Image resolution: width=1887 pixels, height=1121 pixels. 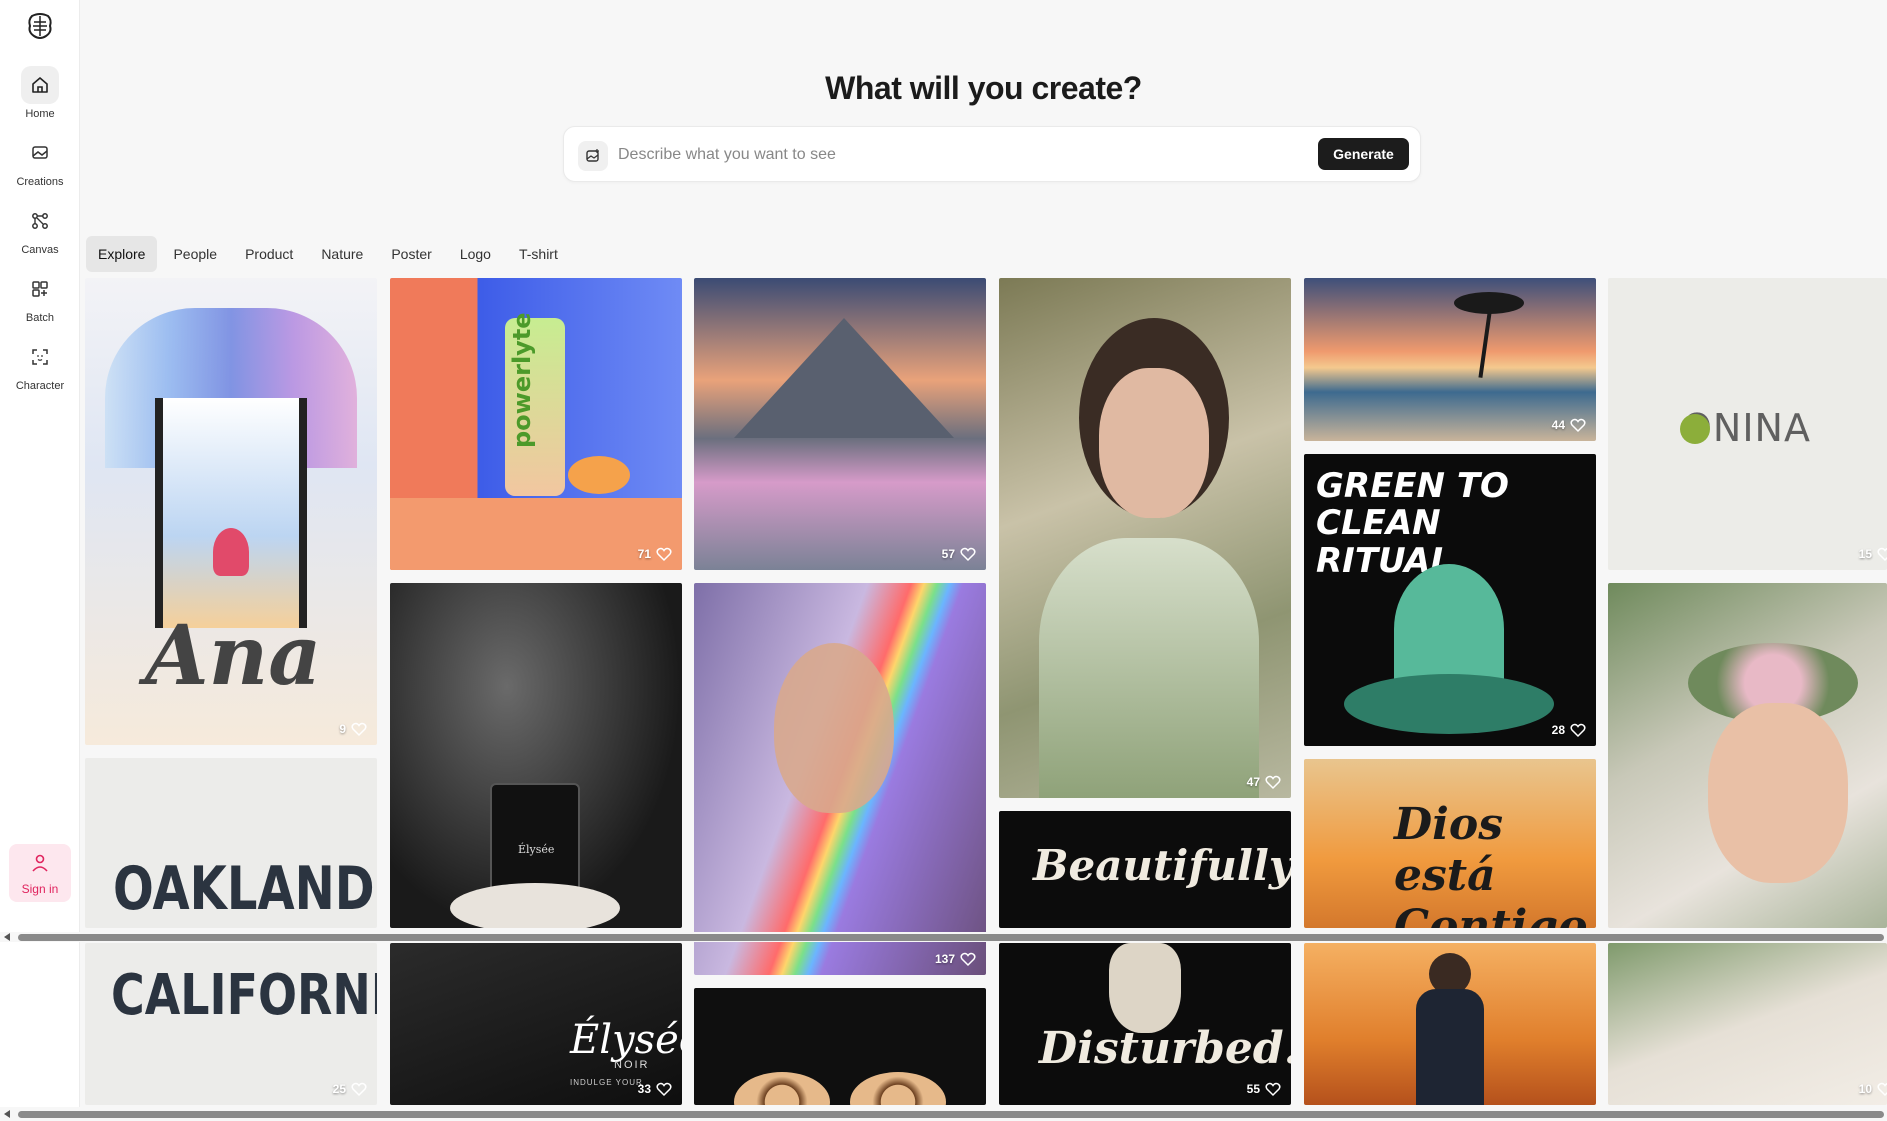 I want to click on gallery-tile: 137, so click(x=840, y=779).